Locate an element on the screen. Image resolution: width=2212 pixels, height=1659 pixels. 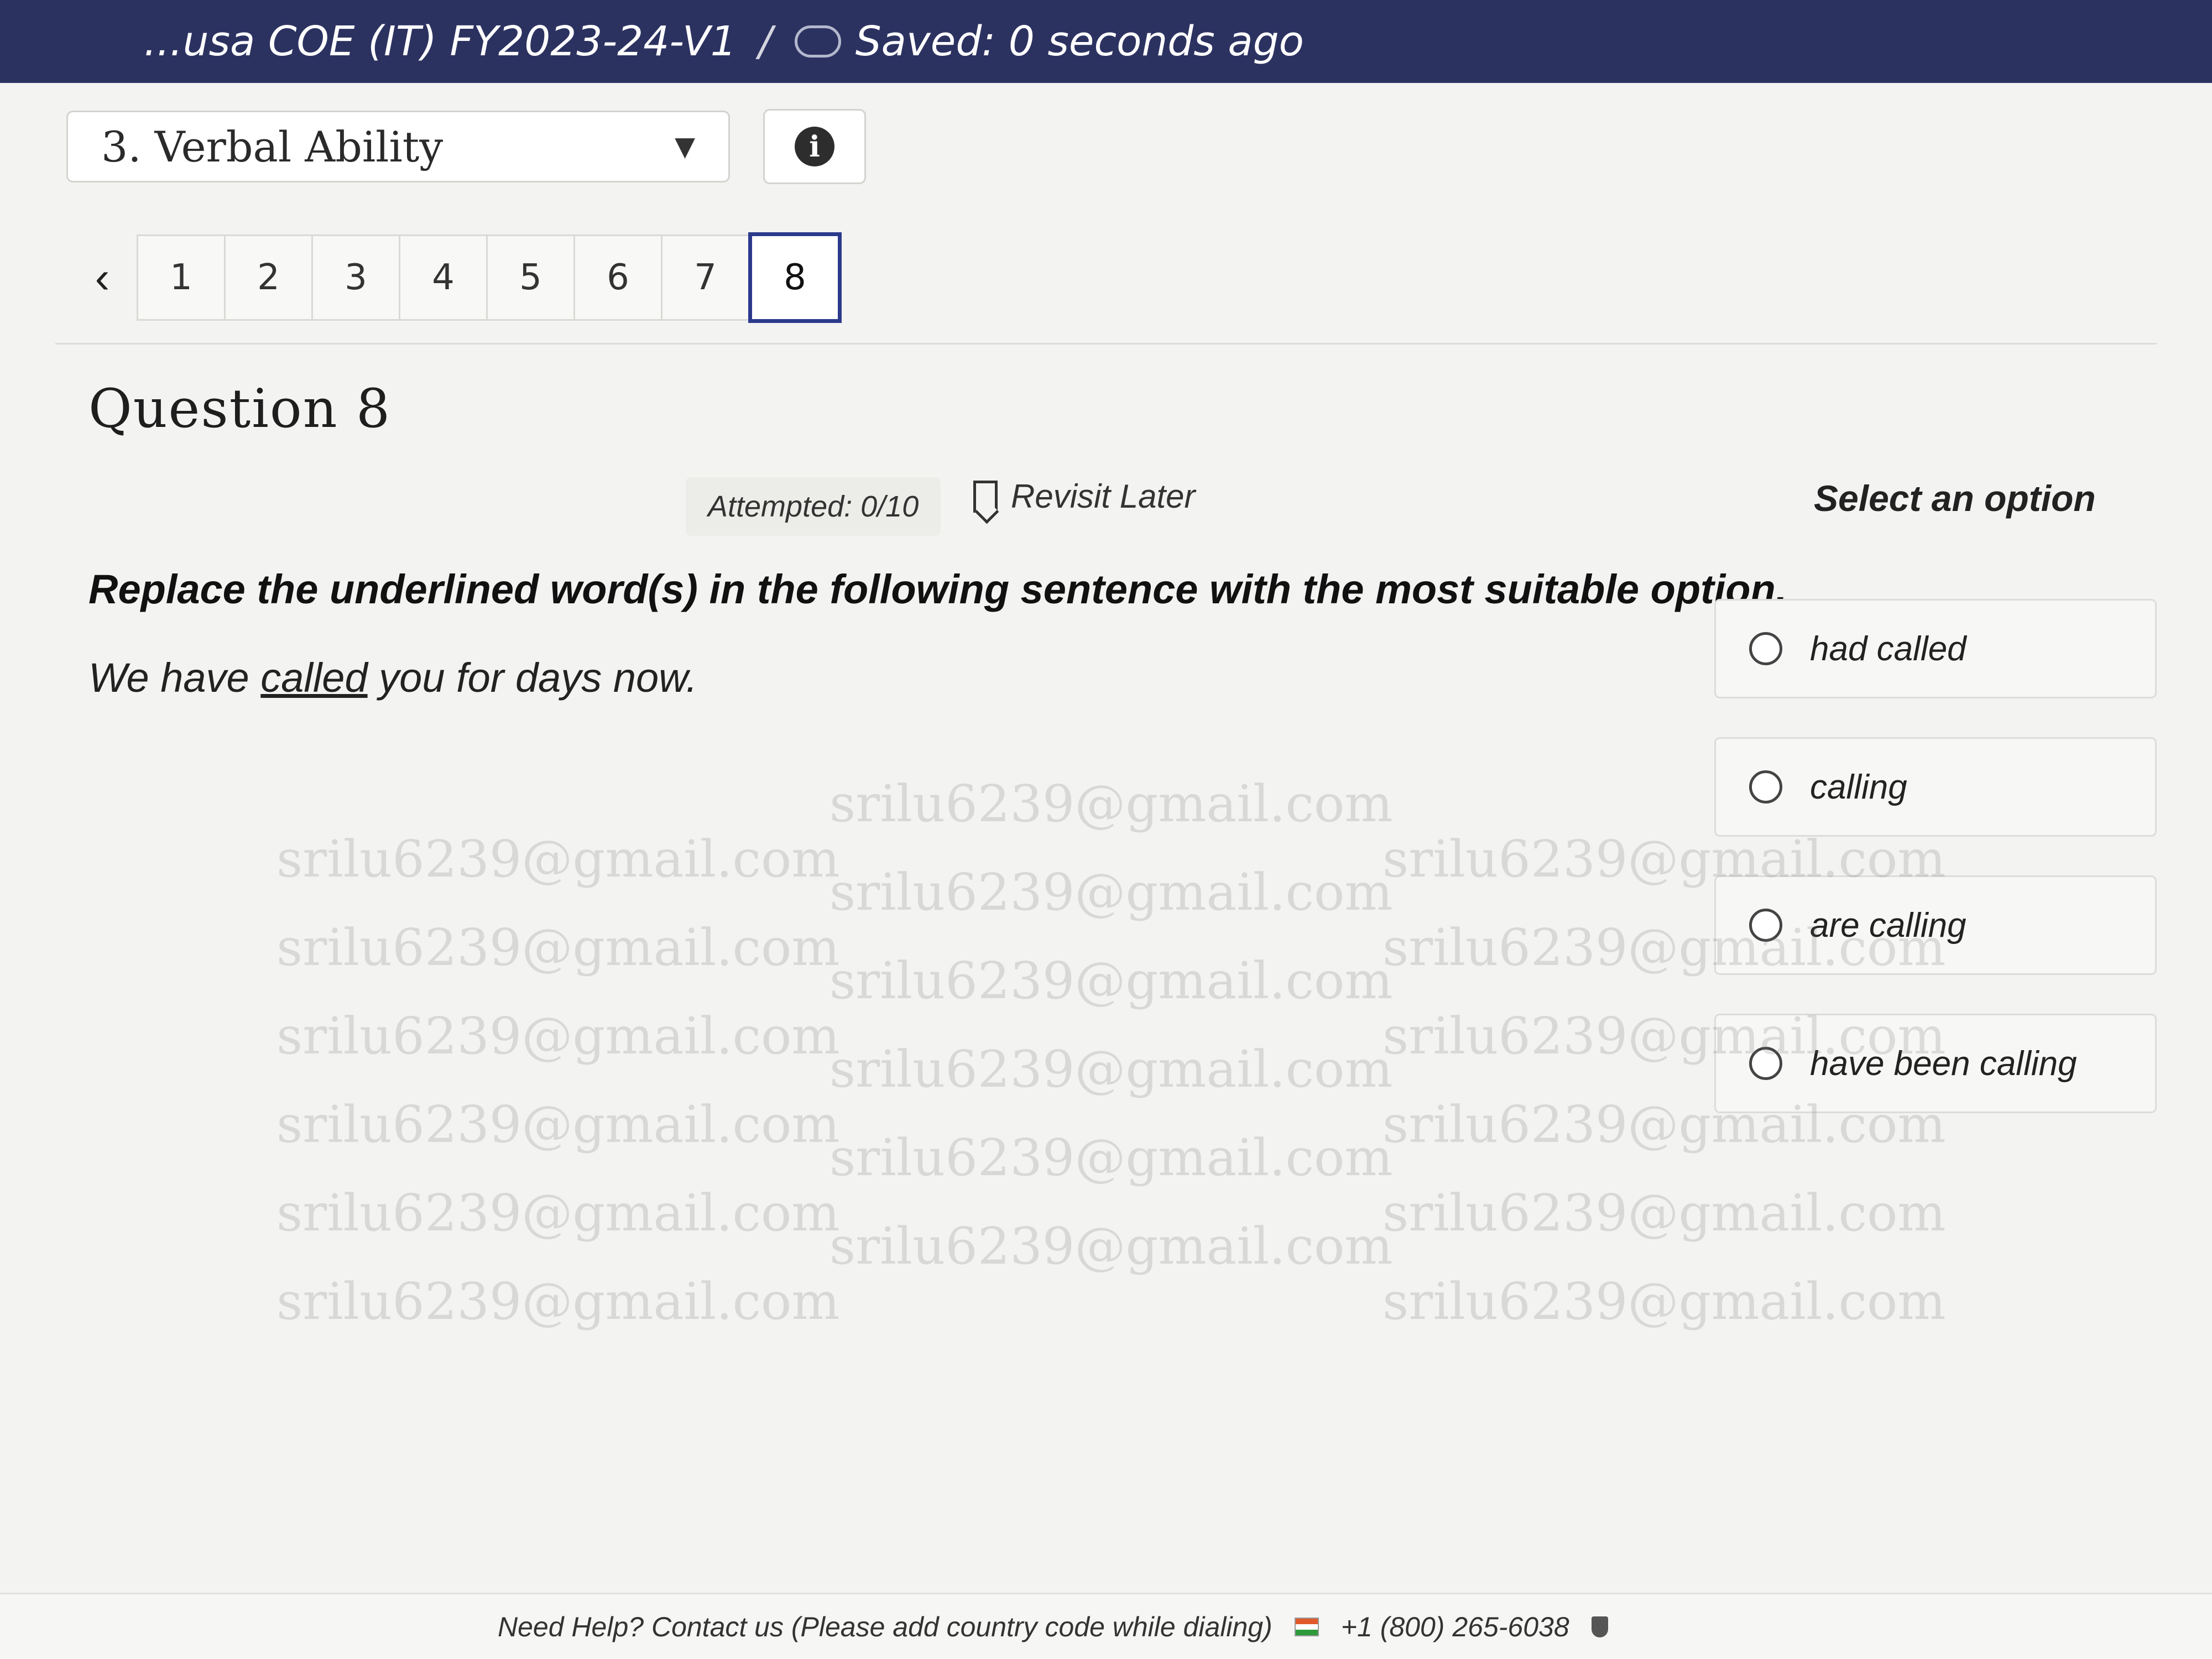
answer-option: are calling is located at coordinates (1936, 925).